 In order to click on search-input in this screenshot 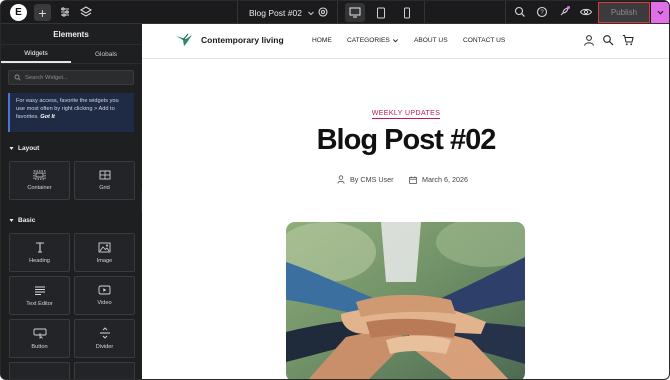, I will do `click(75, 77)`.